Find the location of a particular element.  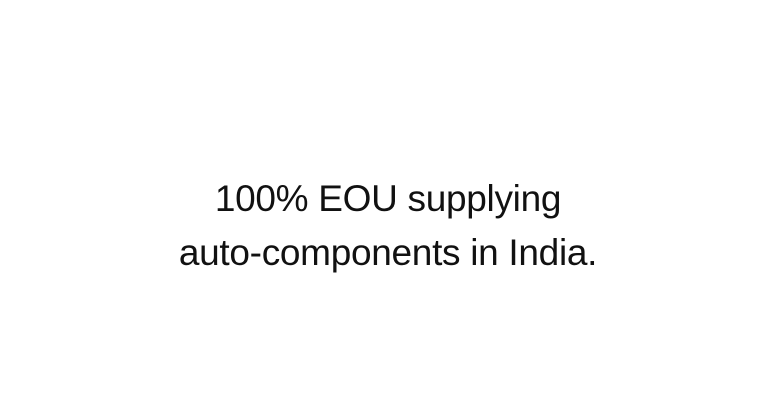

tagline-line-1: 100% EOU supplying is located at coordinates (388, 198).